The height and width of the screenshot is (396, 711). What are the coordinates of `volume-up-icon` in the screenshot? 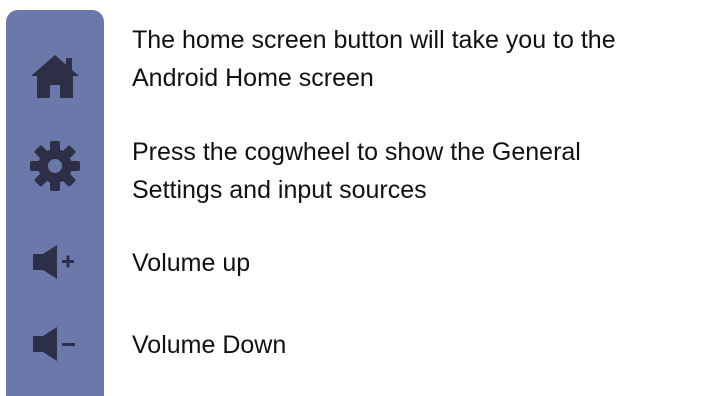 It's located at (53, 262).